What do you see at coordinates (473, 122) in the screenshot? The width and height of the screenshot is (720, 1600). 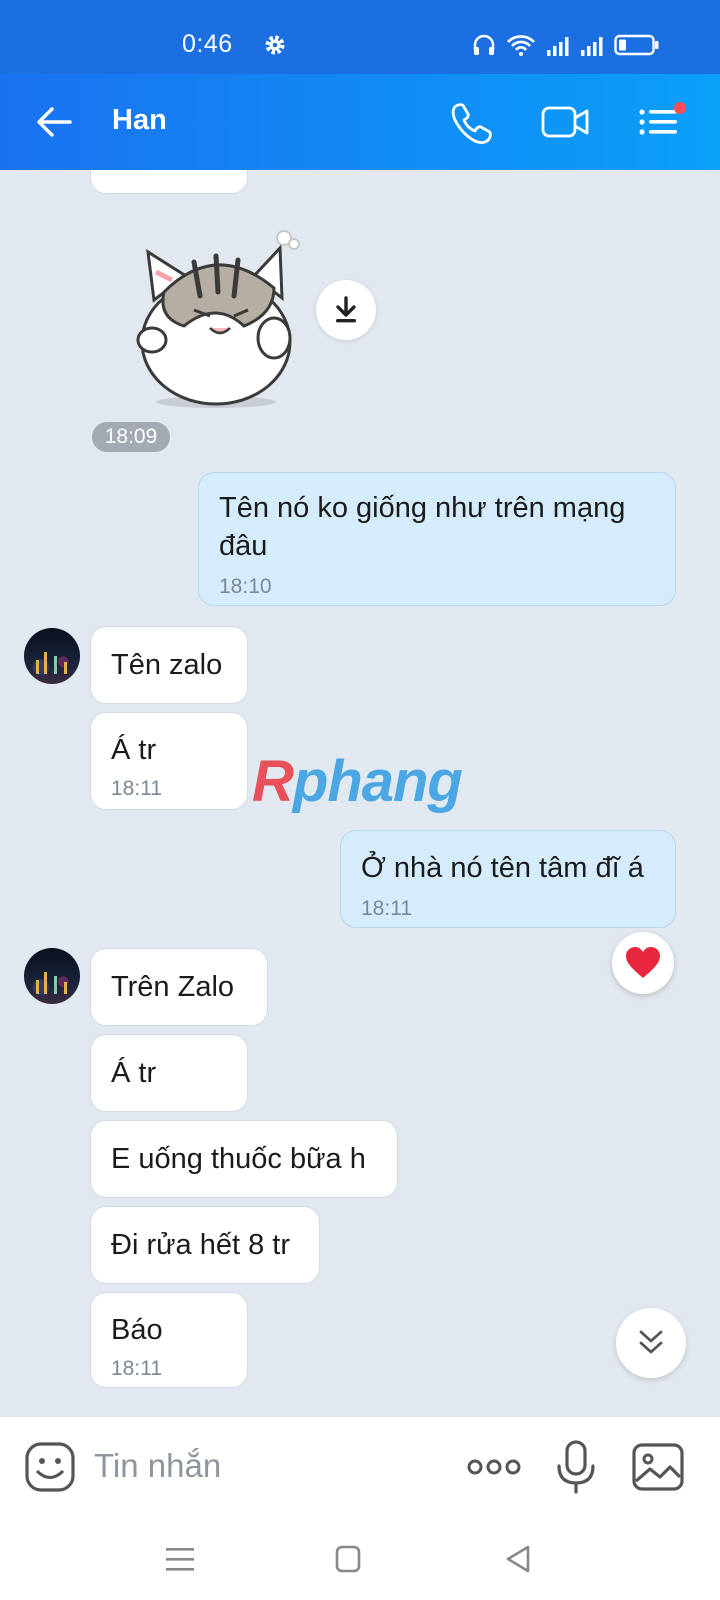 I see `phone-icon` at bounding box center [473, 122].